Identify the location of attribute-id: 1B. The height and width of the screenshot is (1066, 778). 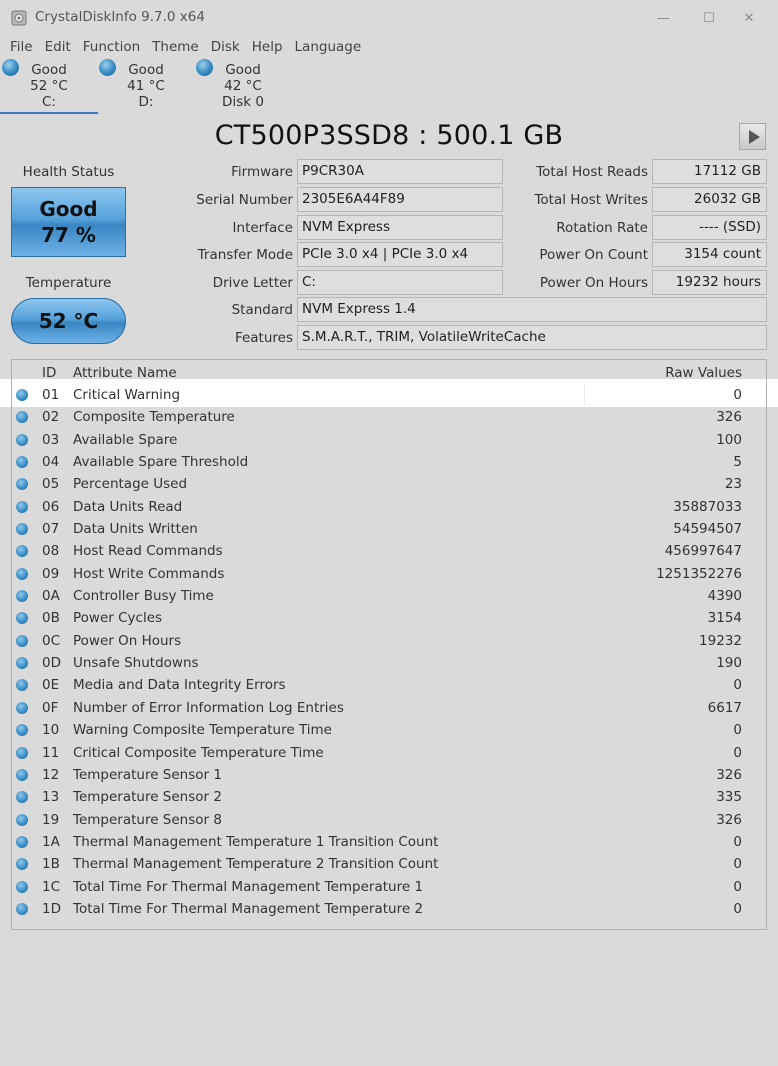
(51, 864).